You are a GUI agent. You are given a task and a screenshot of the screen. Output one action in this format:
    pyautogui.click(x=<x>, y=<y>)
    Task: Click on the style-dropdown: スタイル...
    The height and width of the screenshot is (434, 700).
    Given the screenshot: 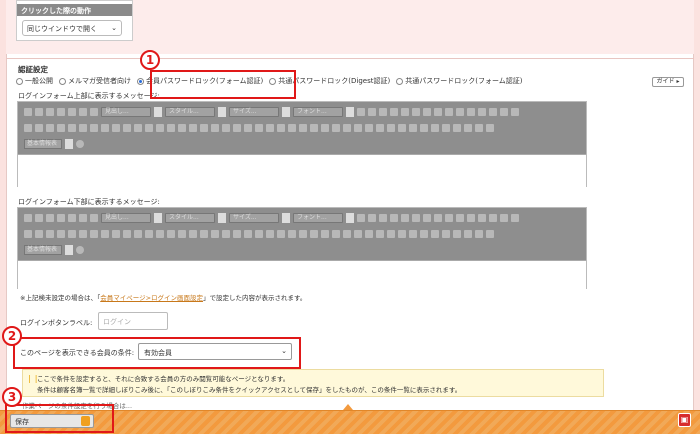 What is the action you would take?
    pyautogui.click(x=190, y=112)
    